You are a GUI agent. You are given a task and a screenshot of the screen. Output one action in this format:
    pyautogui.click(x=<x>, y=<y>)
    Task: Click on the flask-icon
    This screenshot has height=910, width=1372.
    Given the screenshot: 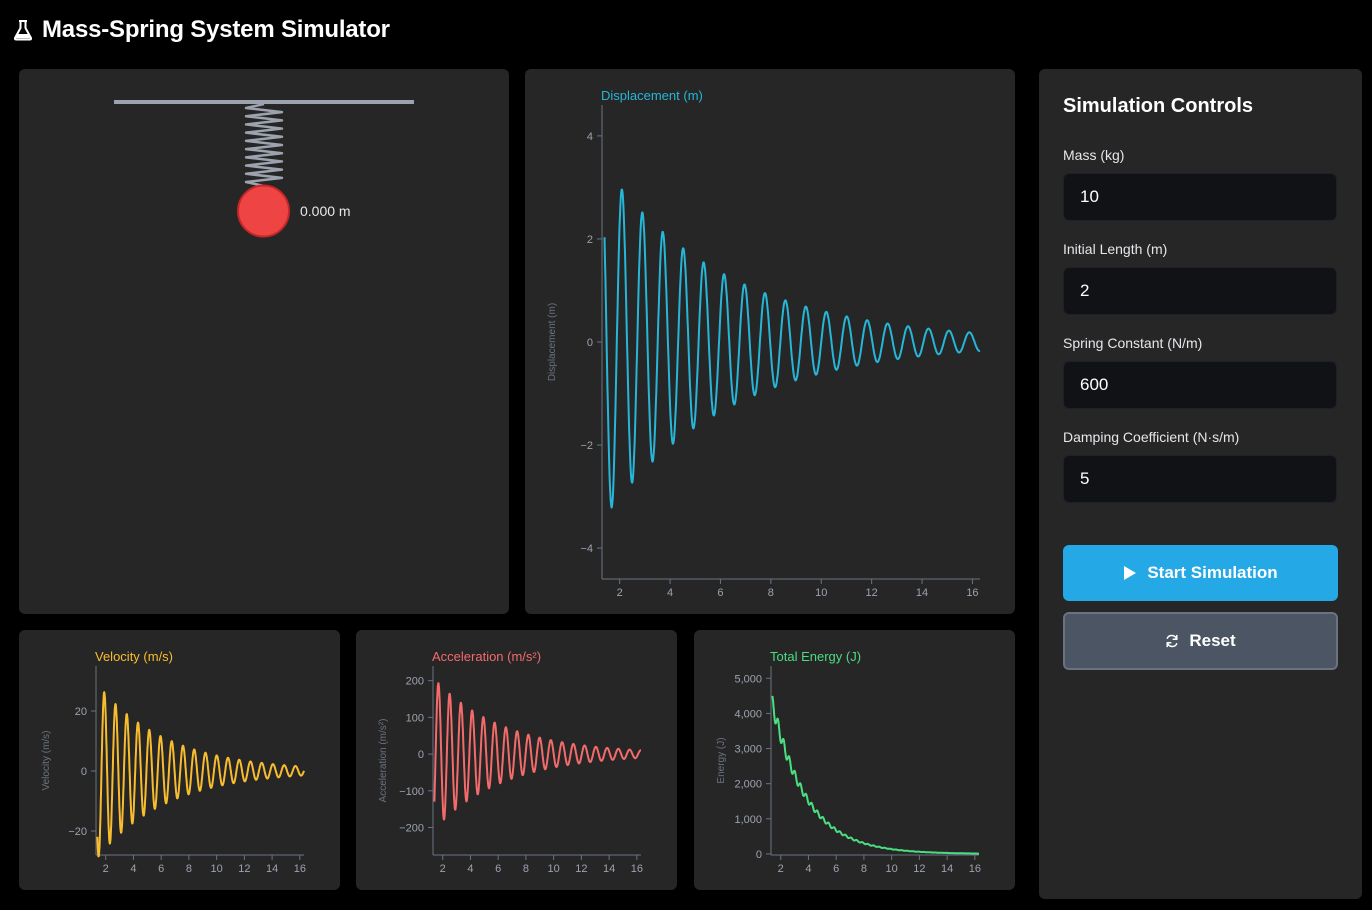 What is the action you would take?
    pyautogui.click(x=23, y=30)
    